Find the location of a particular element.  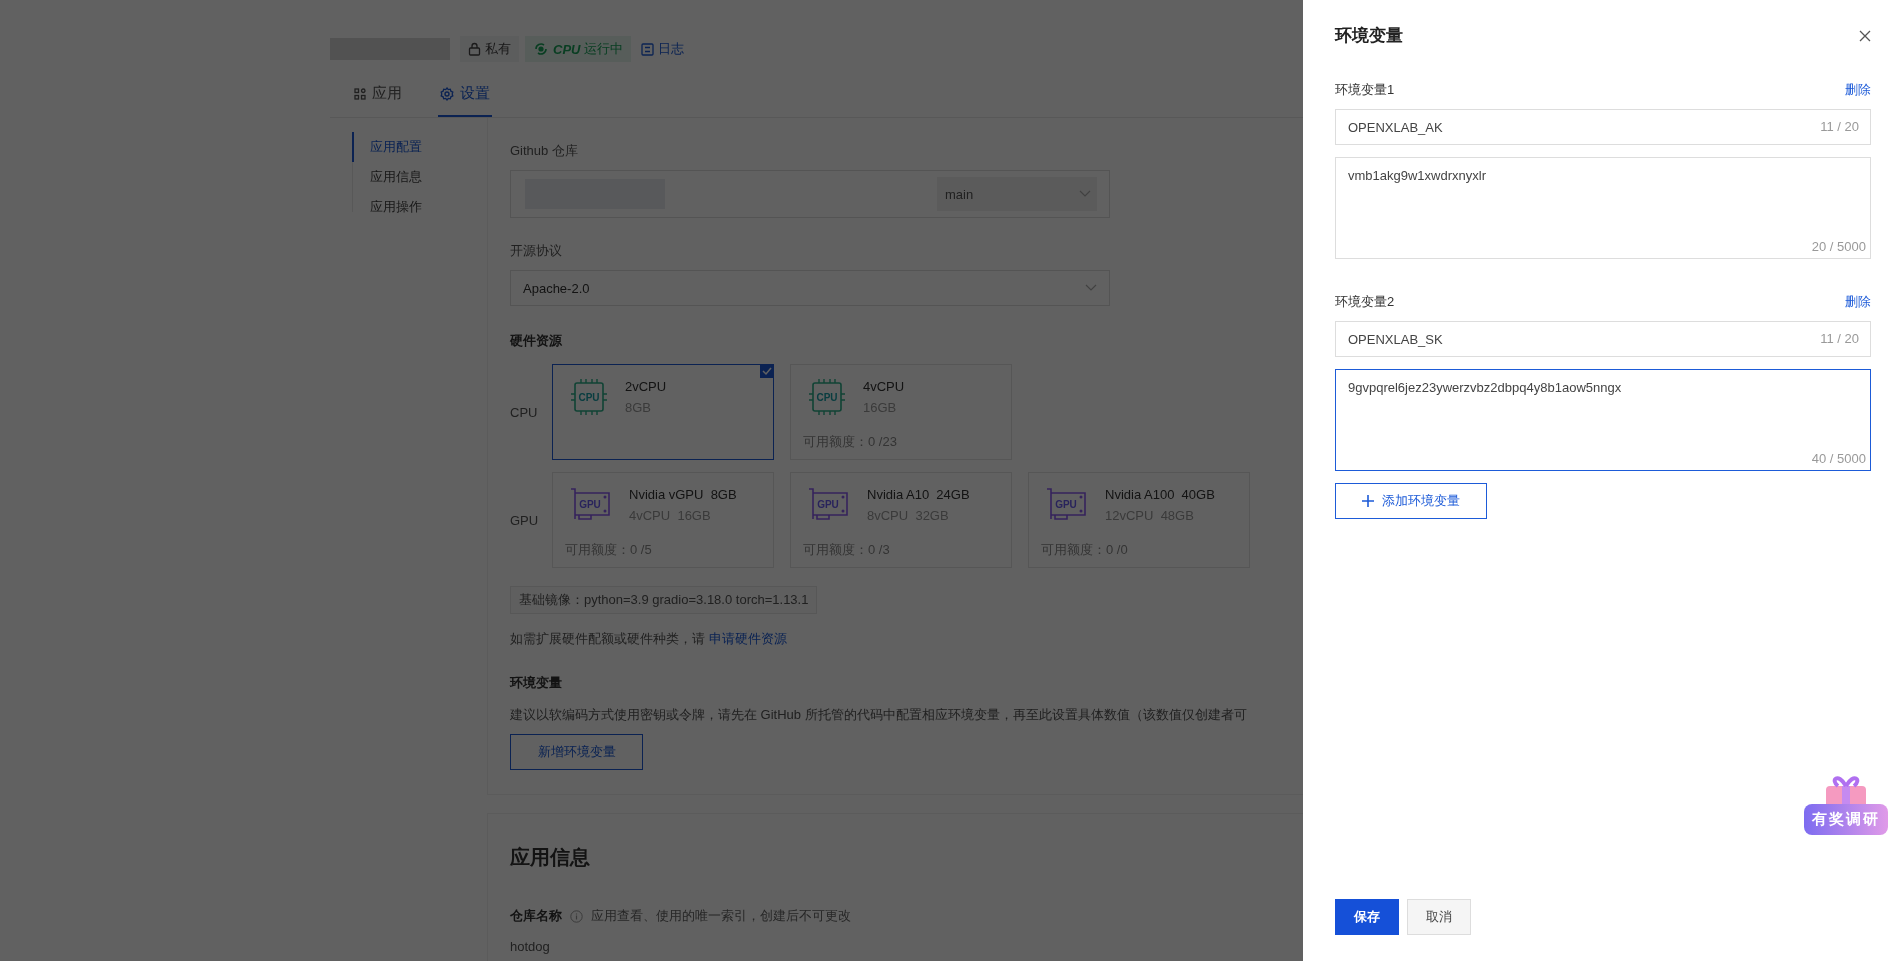

section-title: 环境变量 is located at coordinates (536, 683).